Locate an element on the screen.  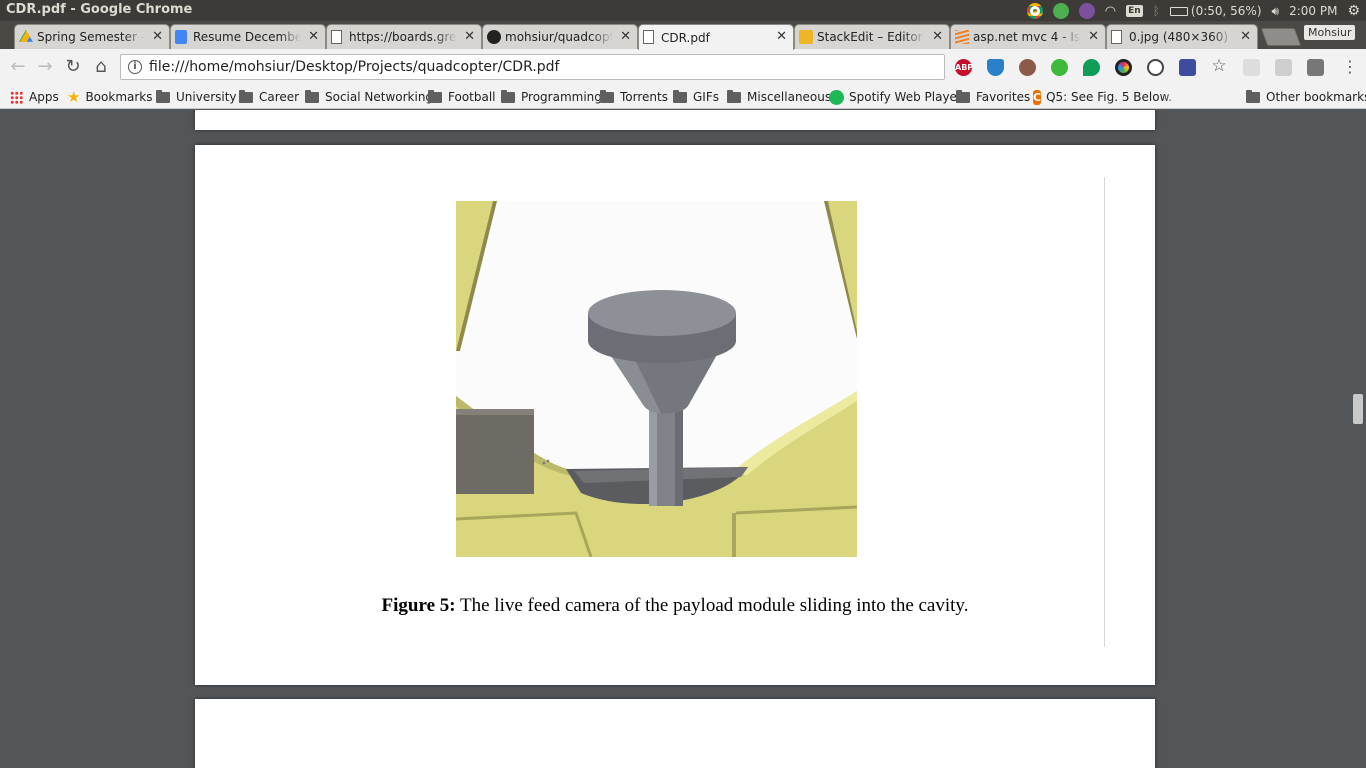
bookmark-folder-torrents: Torrents is located at coordinates (634, 97).